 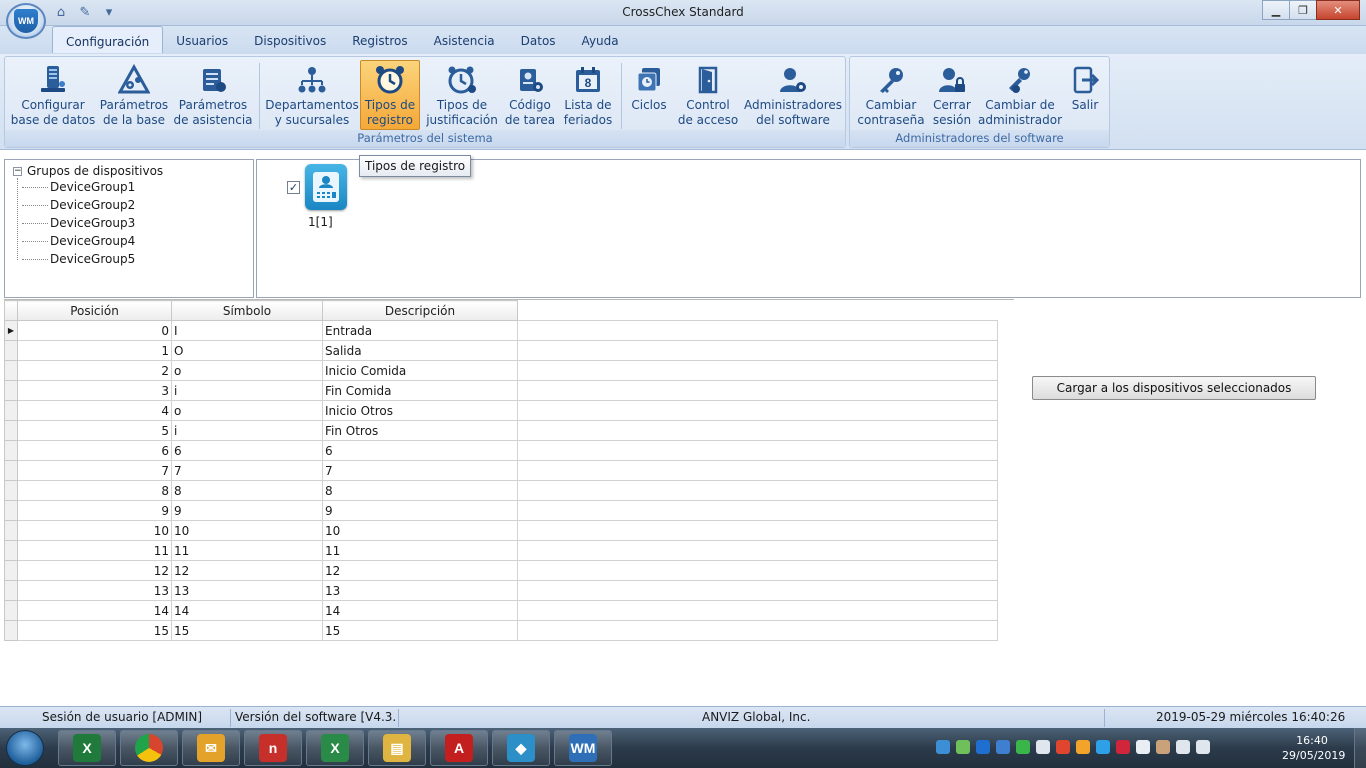 What do you see at coordinates (134, 95) in the screenshot?
I see `database-parameters-button: Parámetros de la base` at bounding box center [134, 95].